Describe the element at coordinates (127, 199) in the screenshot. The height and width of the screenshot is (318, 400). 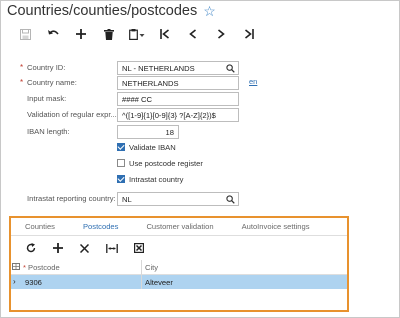
I see `intrastat-reporting-value: NL` at that location.